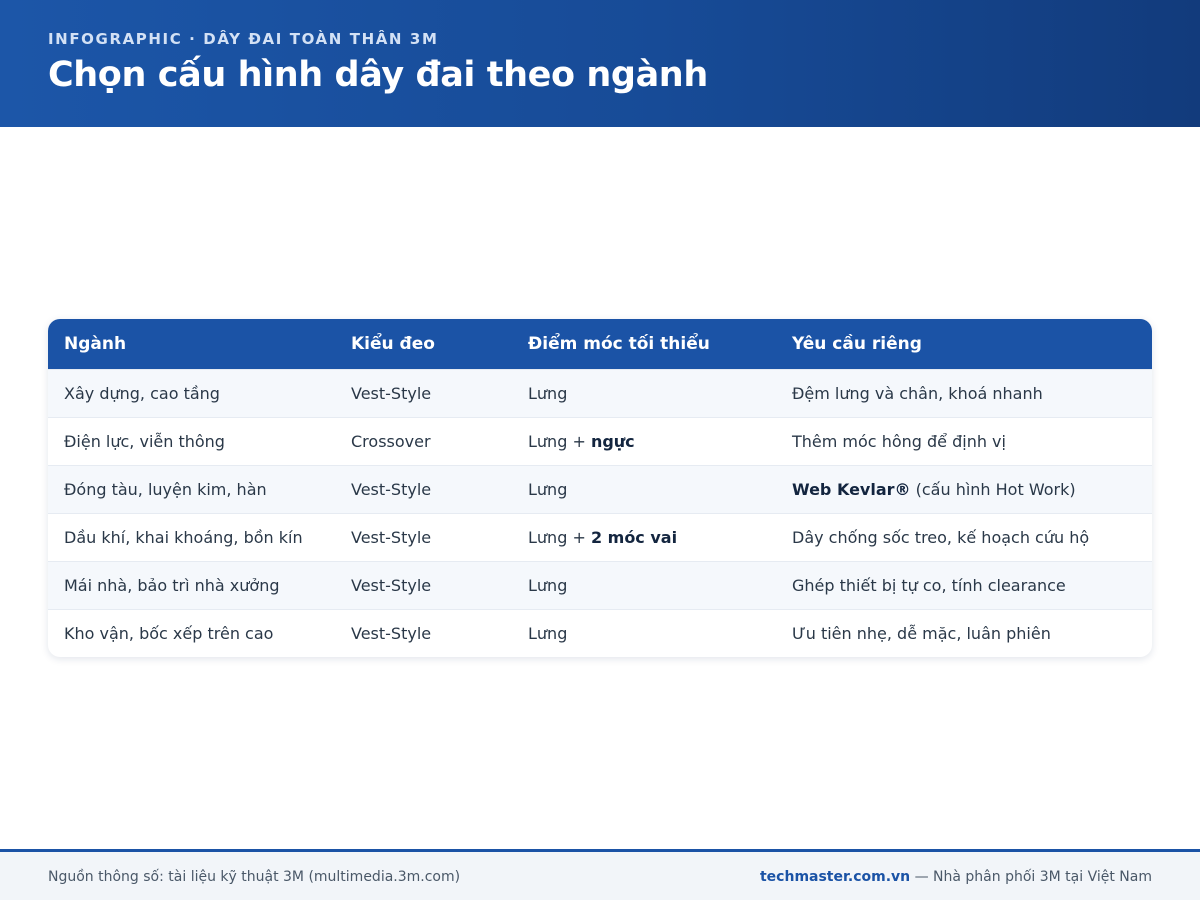  I want to click on column-header-industry: Ngành, so click(95, 344).